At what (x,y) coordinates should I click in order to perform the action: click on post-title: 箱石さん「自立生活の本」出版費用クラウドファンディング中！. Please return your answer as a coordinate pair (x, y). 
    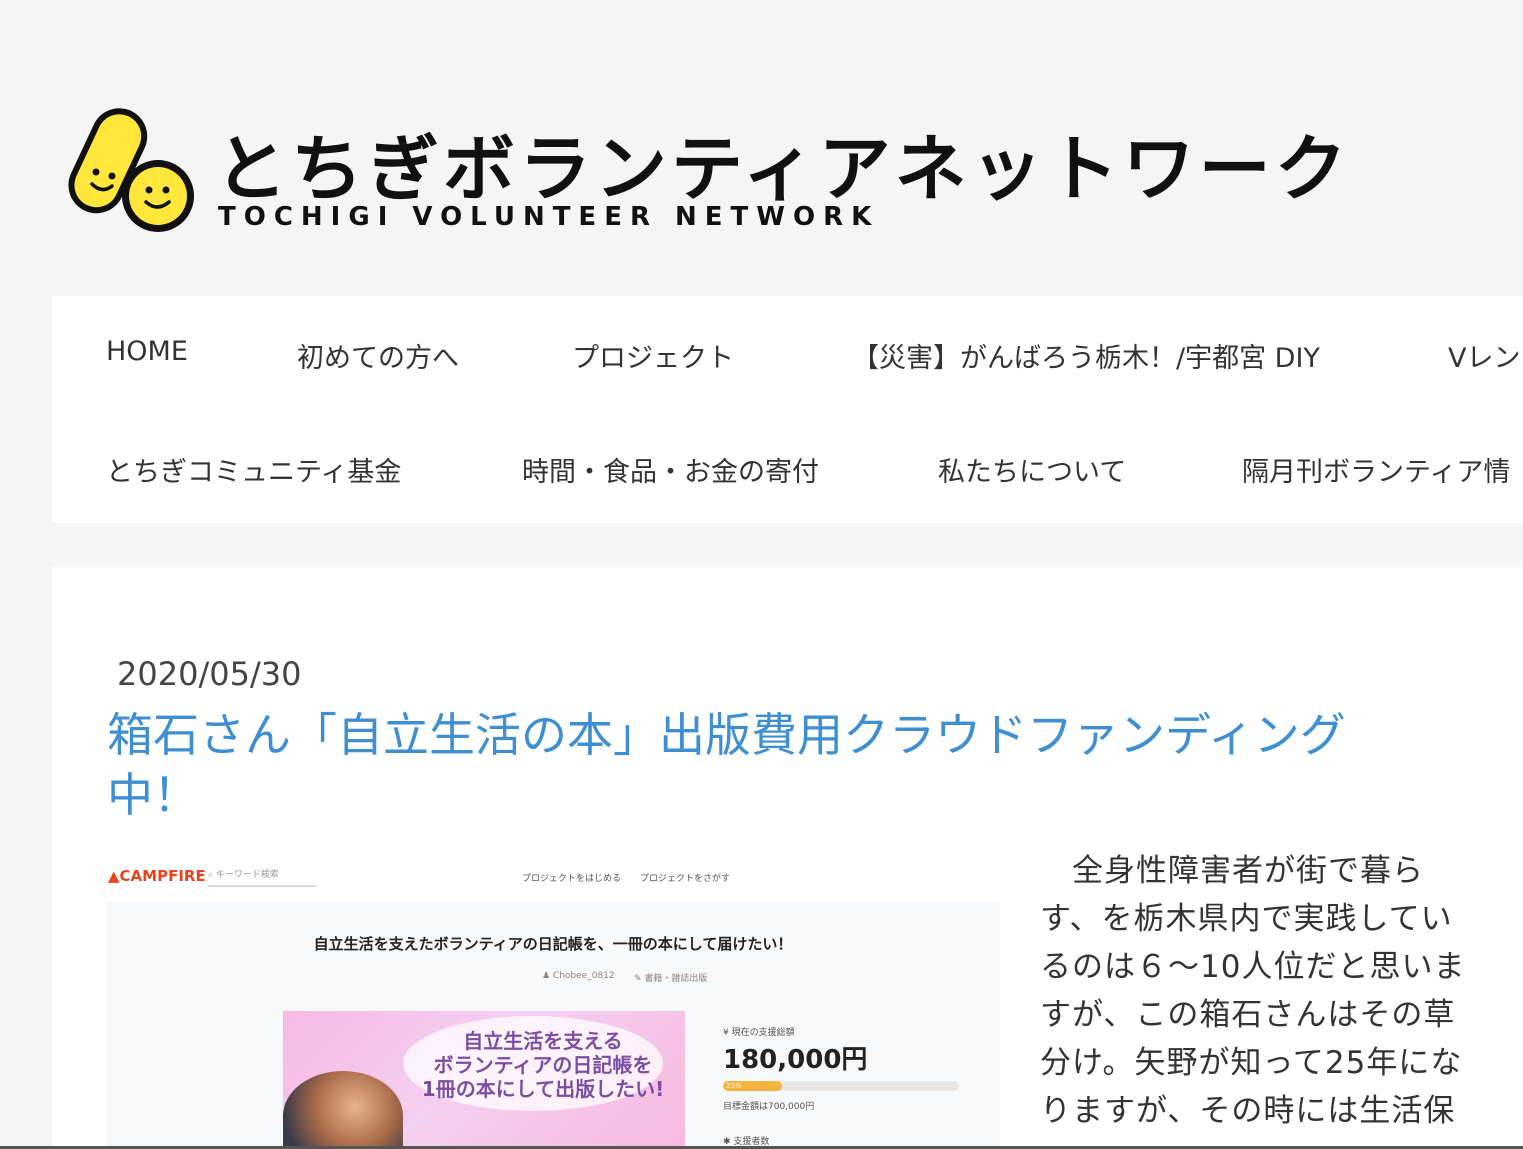
    Looking at the image, I should click on (772, 765).